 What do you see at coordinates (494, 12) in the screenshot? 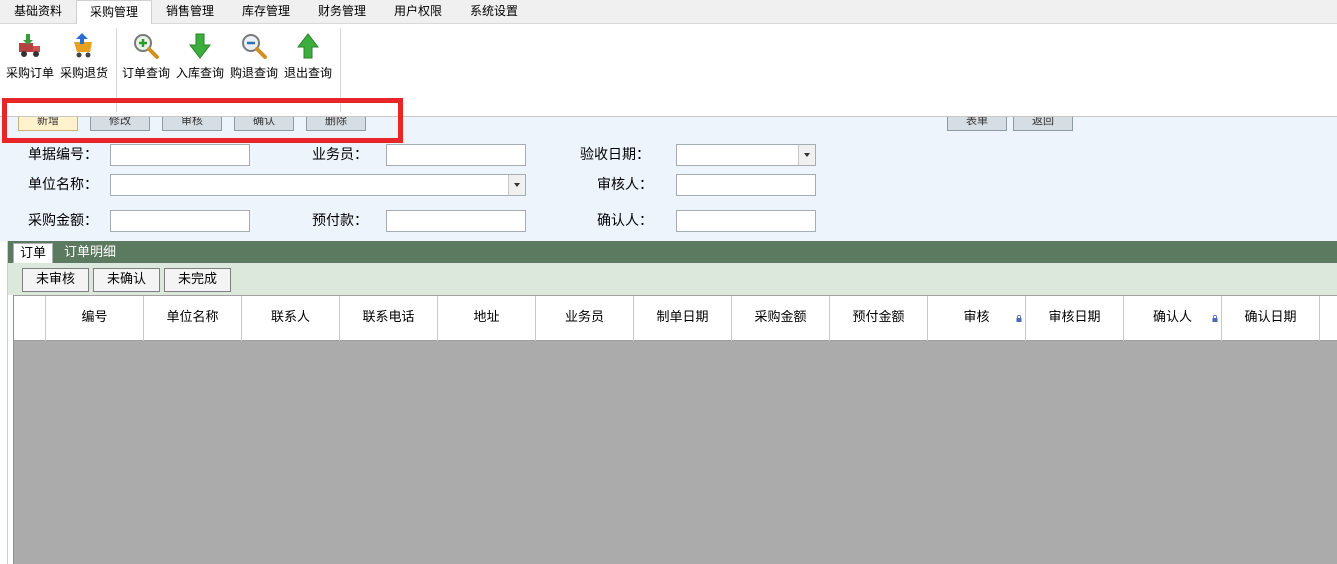
I see `menu-tab-system-settings: 系统设置` at bounding box center [494, 12].